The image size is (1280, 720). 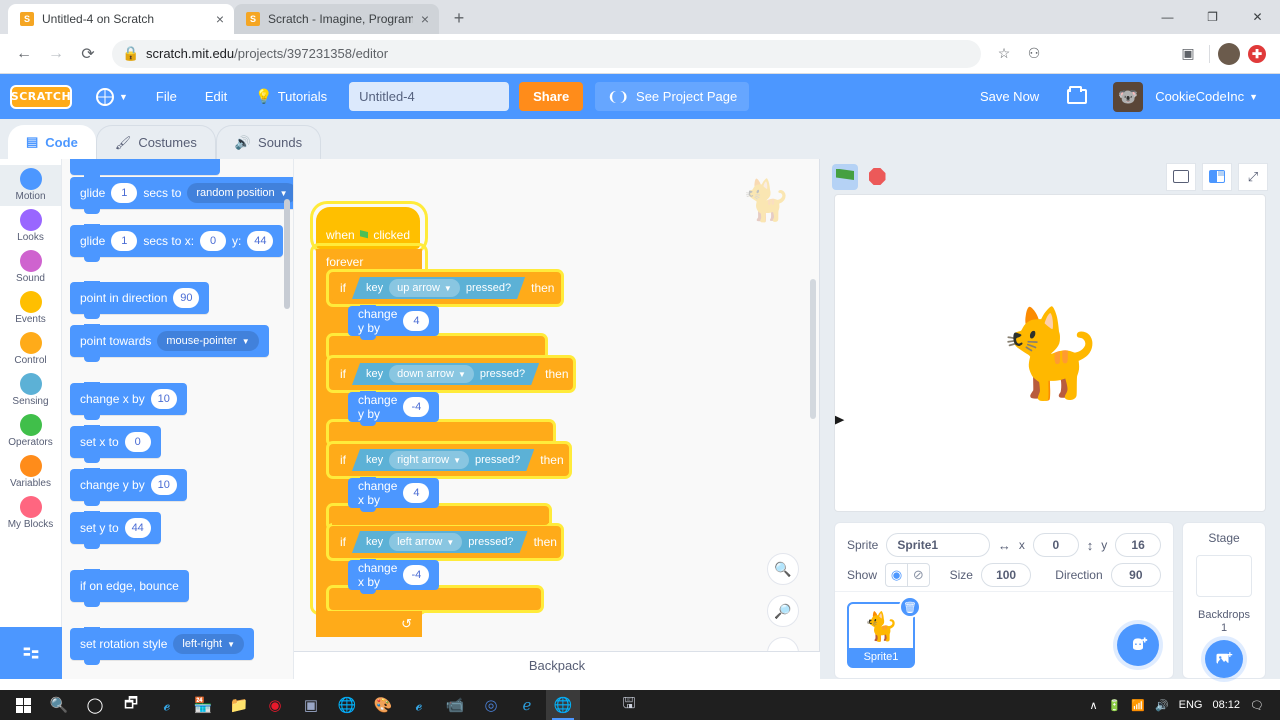 What do you see at coordinates (155, 142) in the screenshot?
I see `tab-costumes: 🖌 Costumes` at bounding box center [155, 142].